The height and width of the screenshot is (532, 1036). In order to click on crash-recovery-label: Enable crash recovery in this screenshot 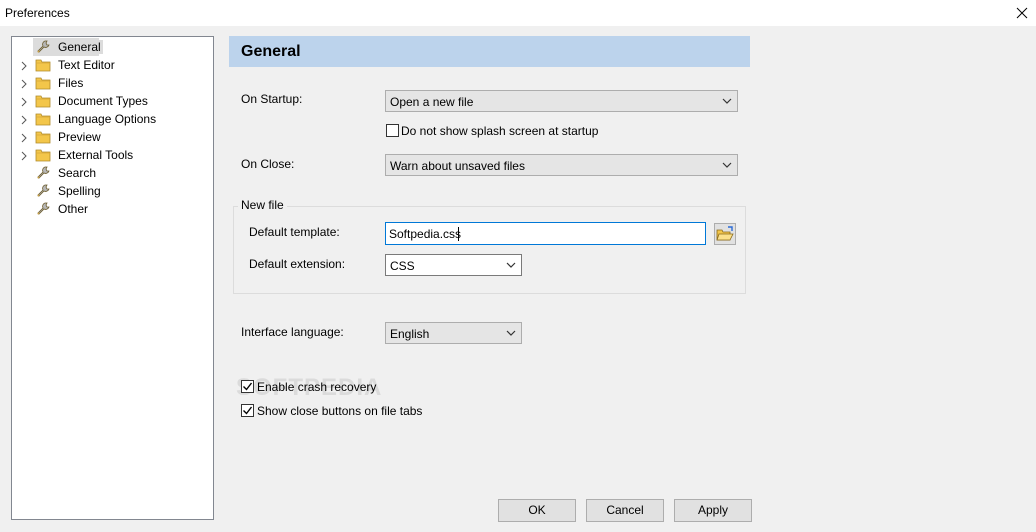, I will do `click(317, 387)`.